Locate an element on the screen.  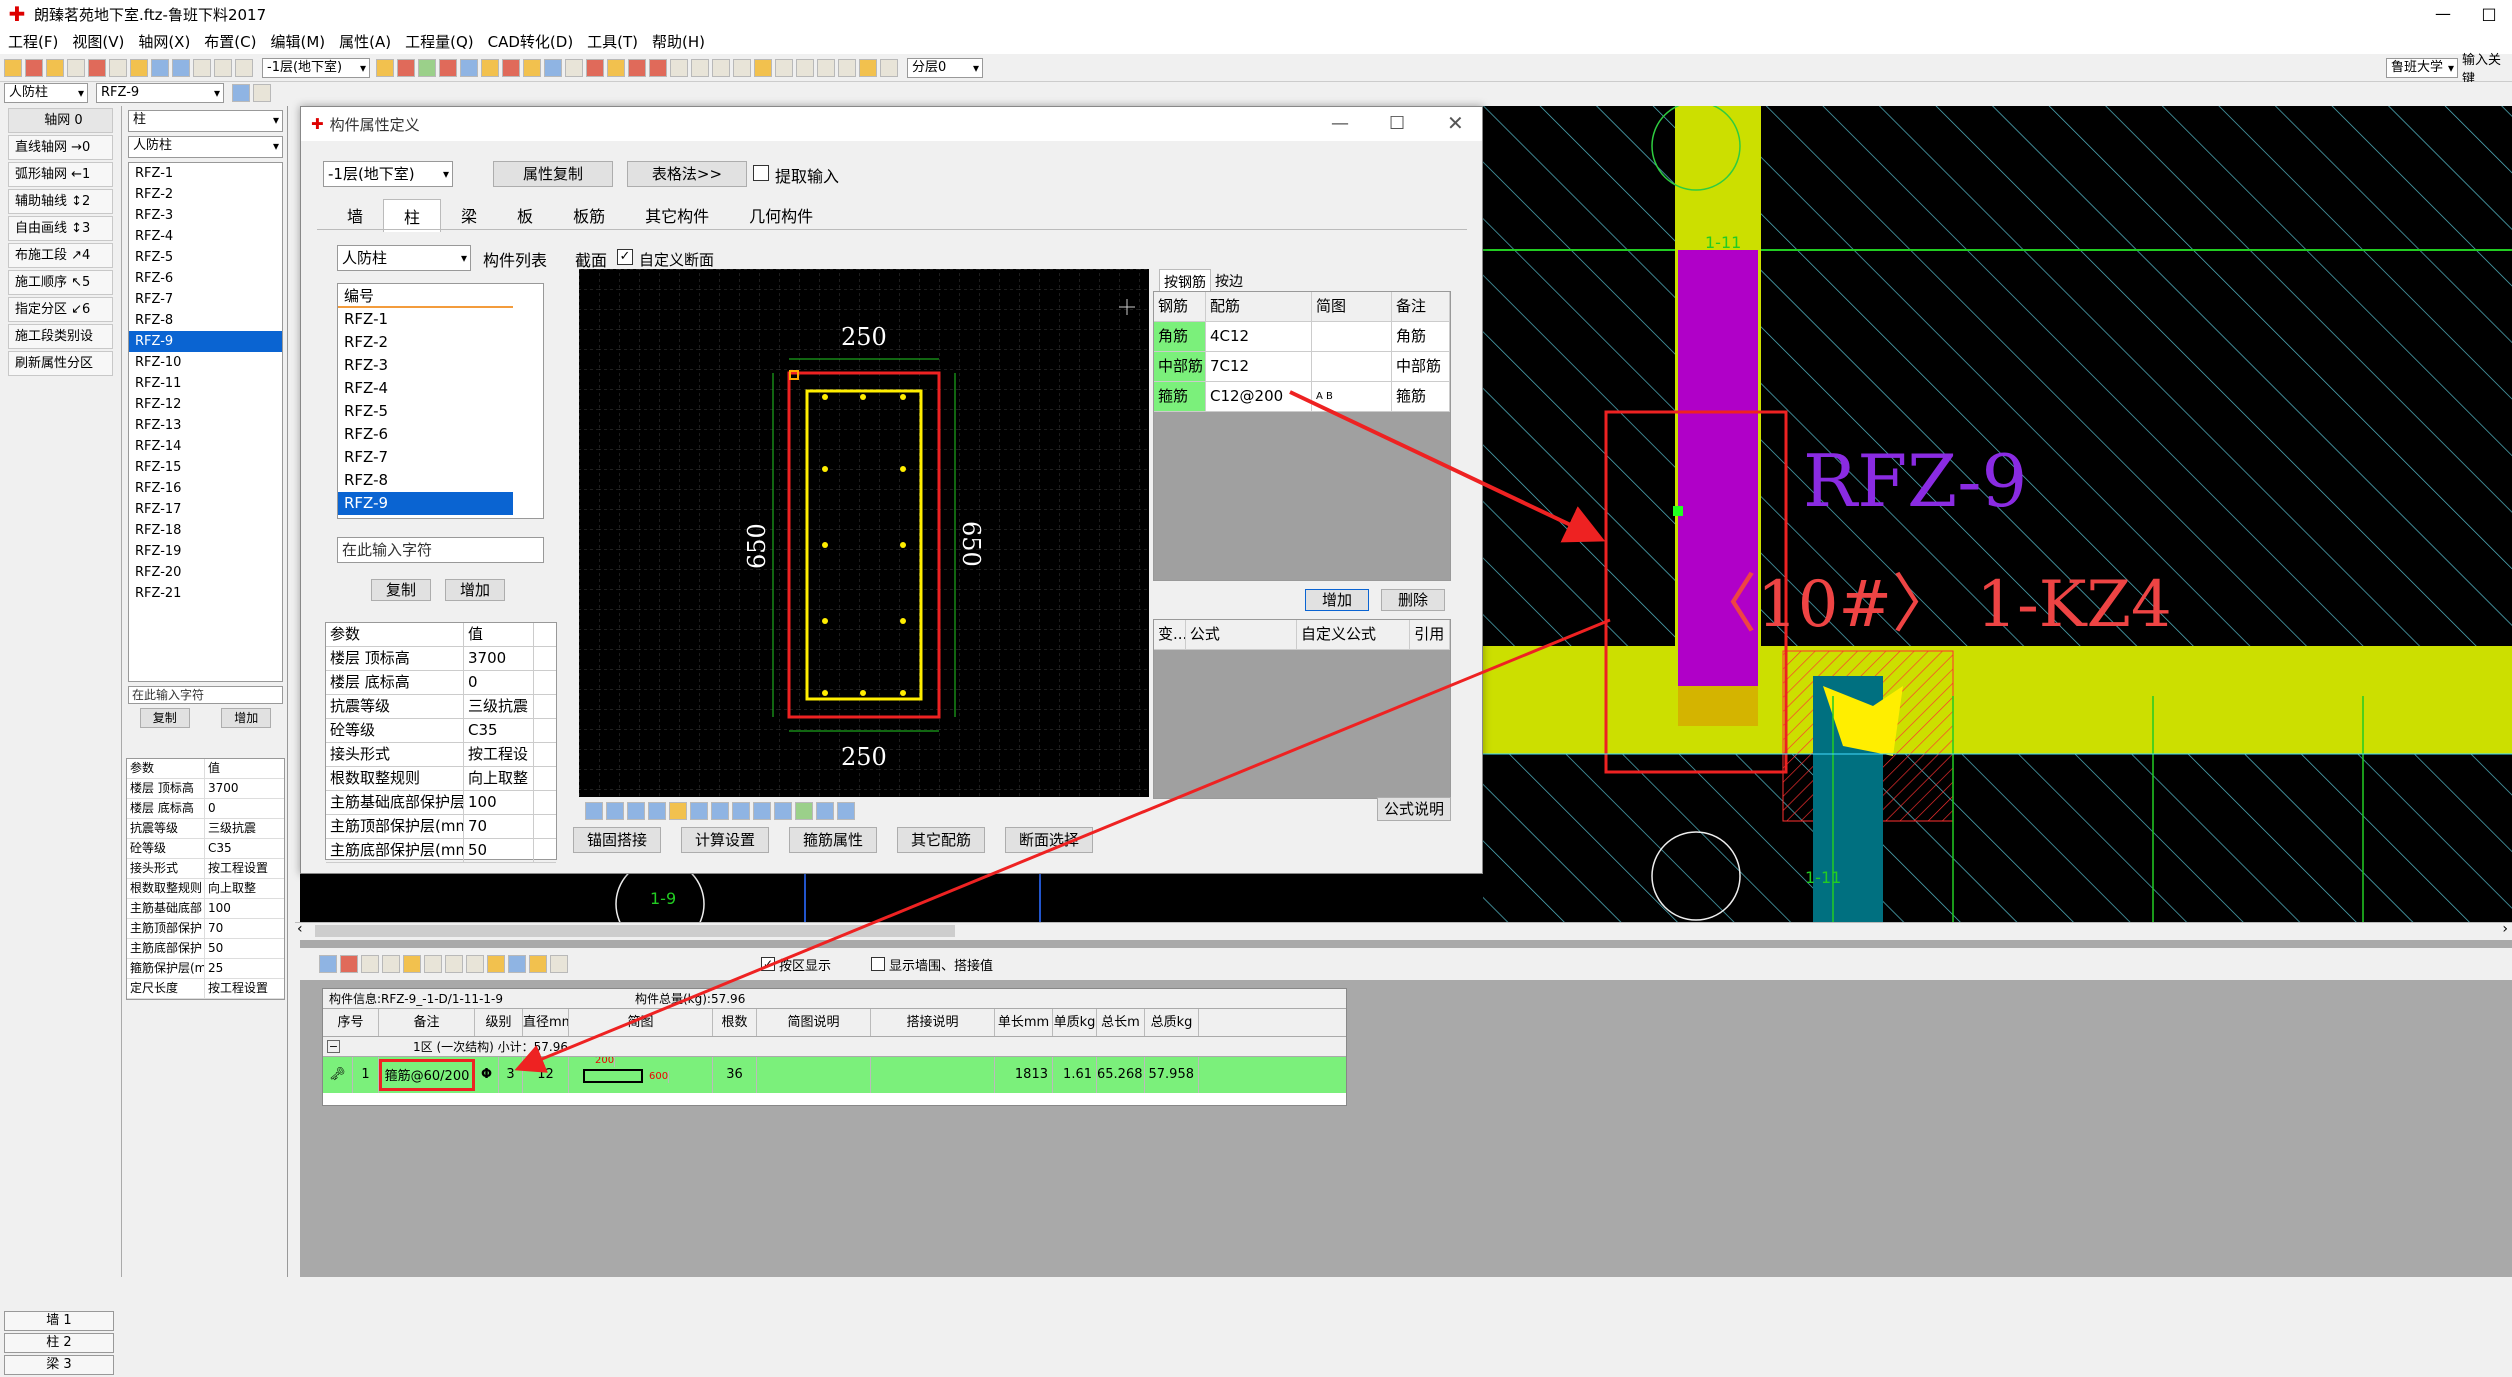
print-icon is located at coordinates (76, 67).